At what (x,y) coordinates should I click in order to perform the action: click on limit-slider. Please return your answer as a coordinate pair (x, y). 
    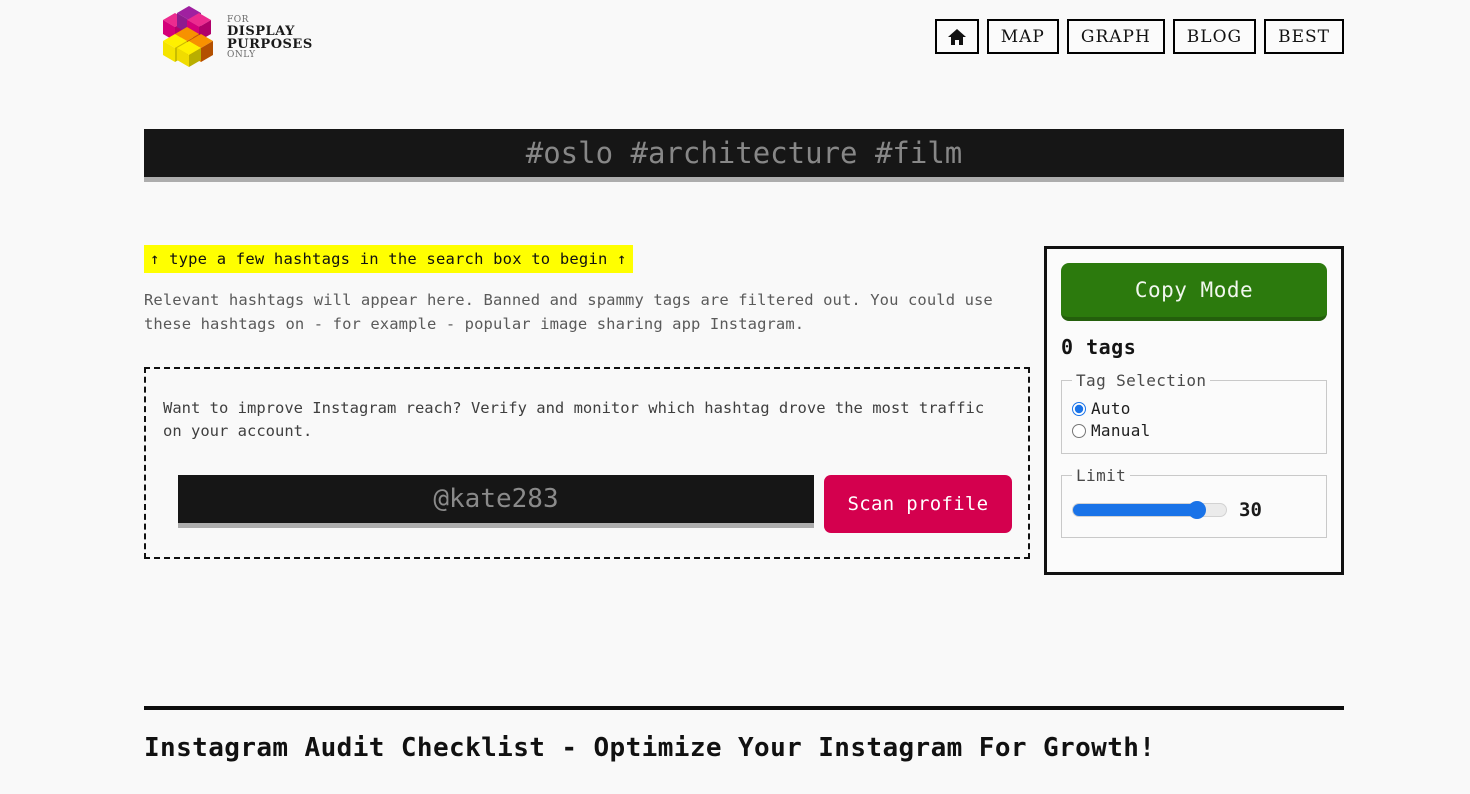
    Looking at the image, I should click on (1149, 510).